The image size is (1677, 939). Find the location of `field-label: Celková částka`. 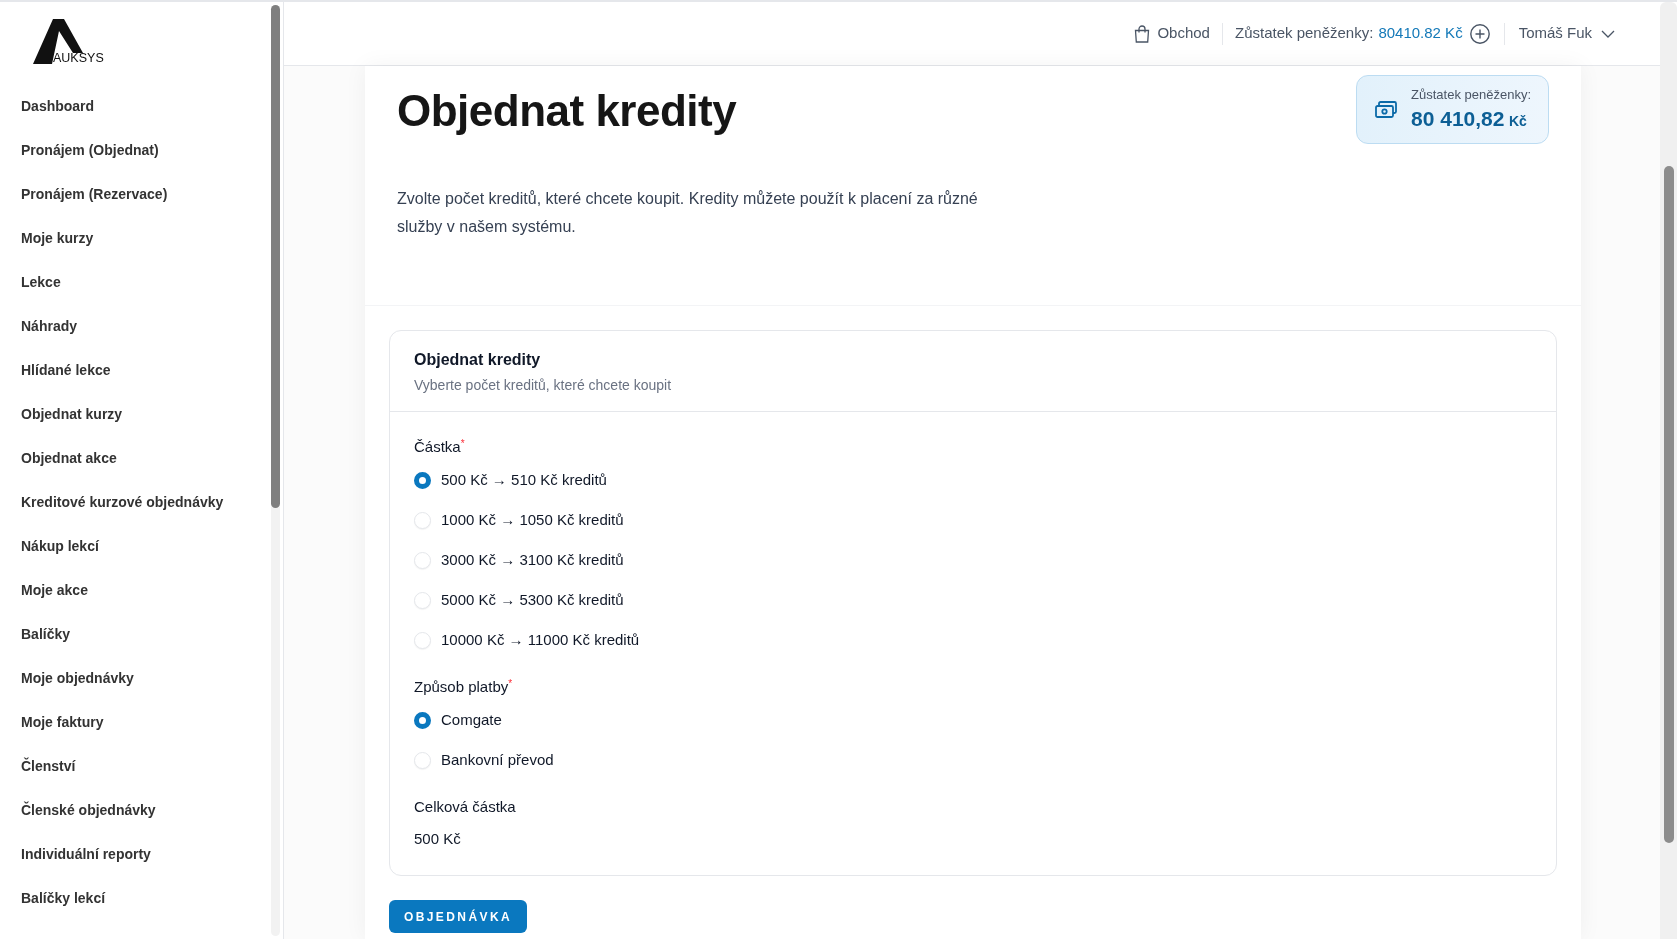

field-label: Celková částka is located at coordinates (465, 807).